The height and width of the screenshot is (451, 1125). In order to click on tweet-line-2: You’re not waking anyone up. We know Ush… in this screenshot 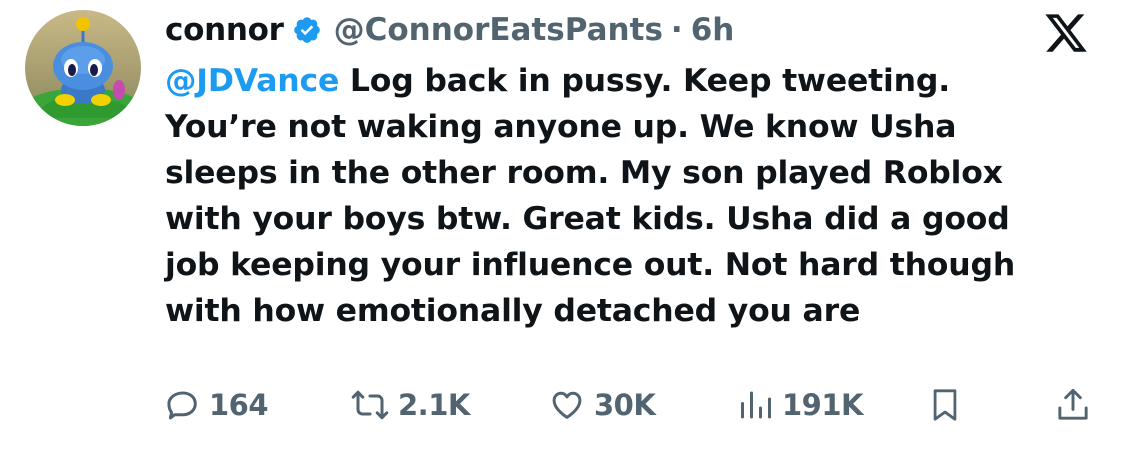, I will do `click(561, 127)`.